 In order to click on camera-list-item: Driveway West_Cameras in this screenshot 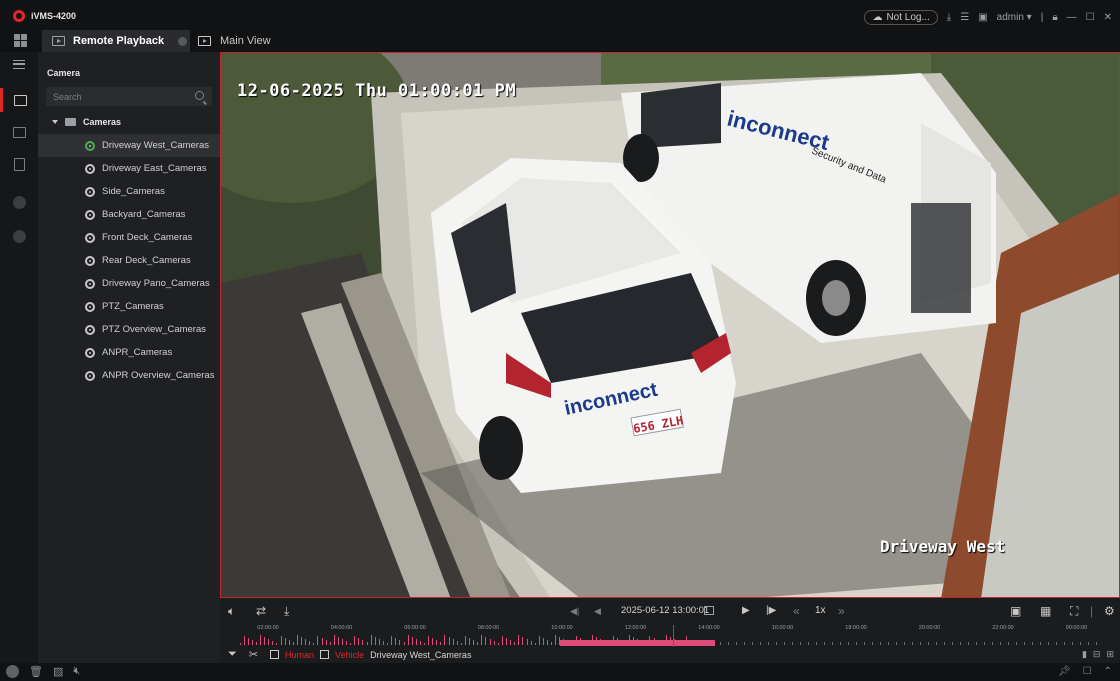, I will do `click(129, 145)`.